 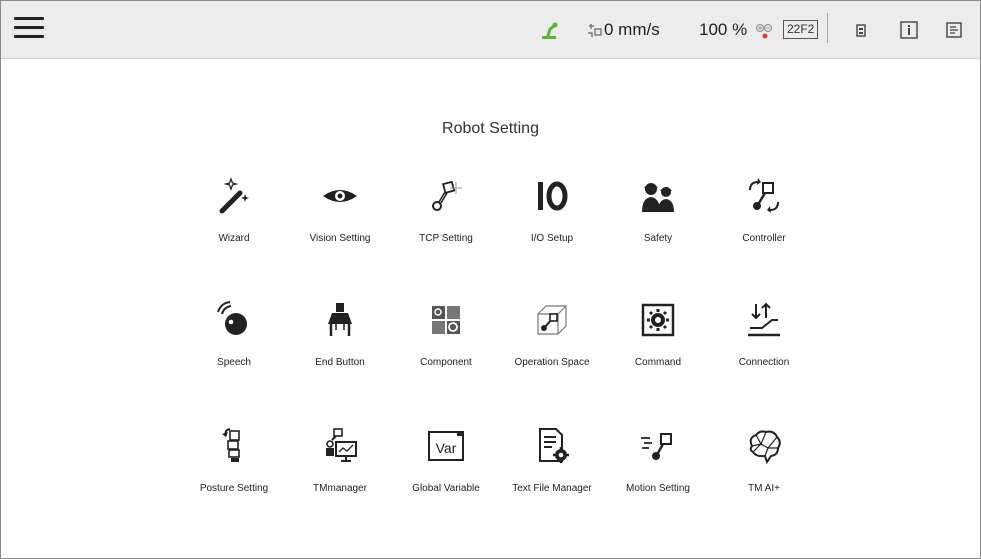 What do you see at coordinates (446, 320) in the screenshot?
I see `component-icon` at bounding box center [446, 320].